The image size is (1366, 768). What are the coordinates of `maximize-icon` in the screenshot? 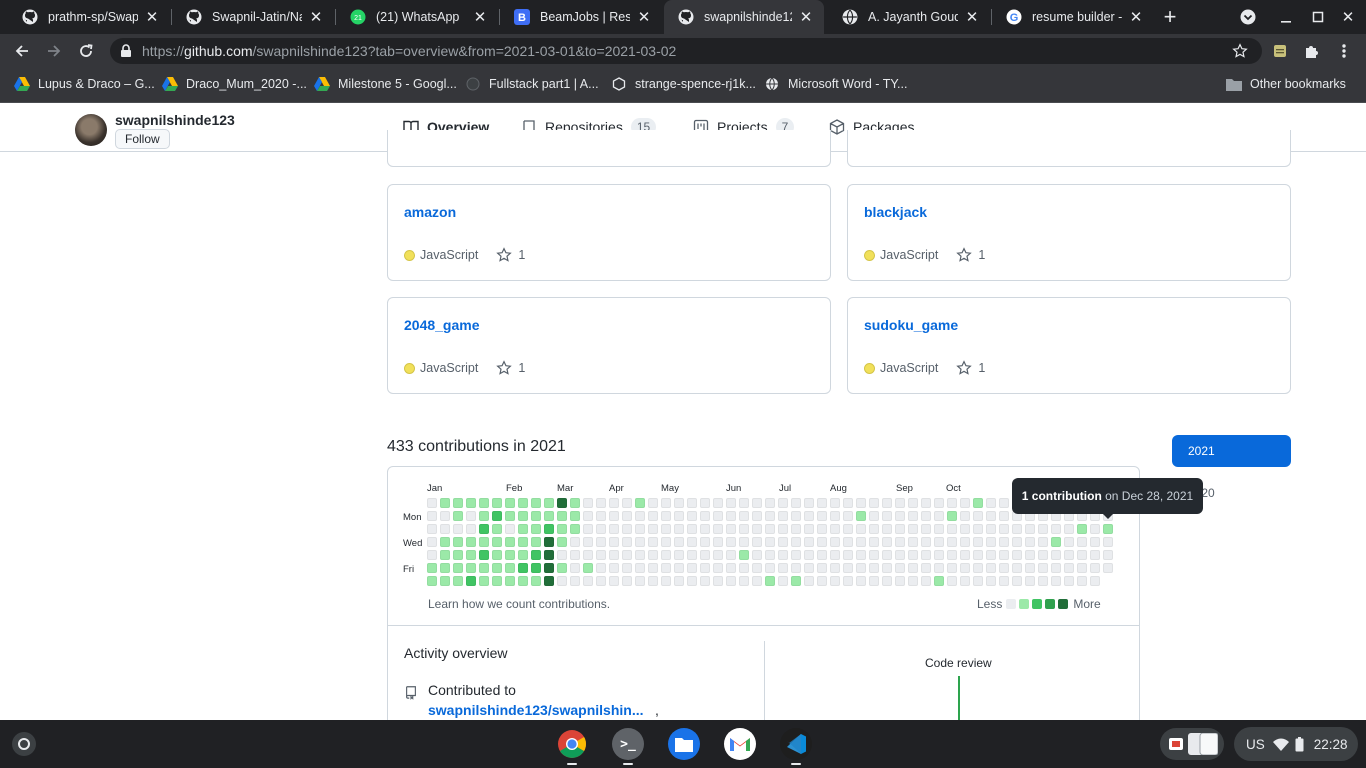 It's located at (1318, 17).